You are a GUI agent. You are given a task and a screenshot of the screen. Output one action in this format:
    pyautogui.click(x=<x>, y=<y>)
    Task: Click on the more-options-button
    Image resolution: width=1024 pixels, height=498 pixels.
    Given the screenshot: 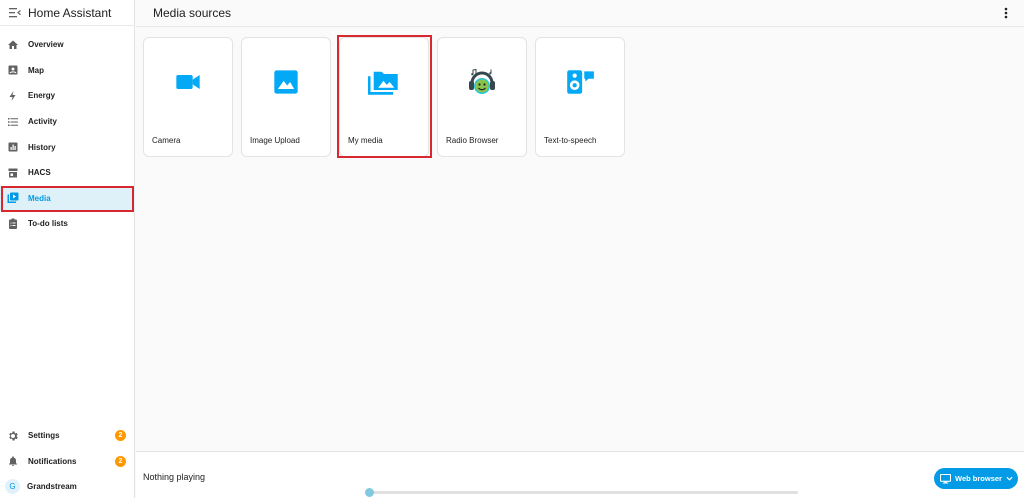 What is the action you would take?
    pyautogui.click(x=1006, y=13)
    